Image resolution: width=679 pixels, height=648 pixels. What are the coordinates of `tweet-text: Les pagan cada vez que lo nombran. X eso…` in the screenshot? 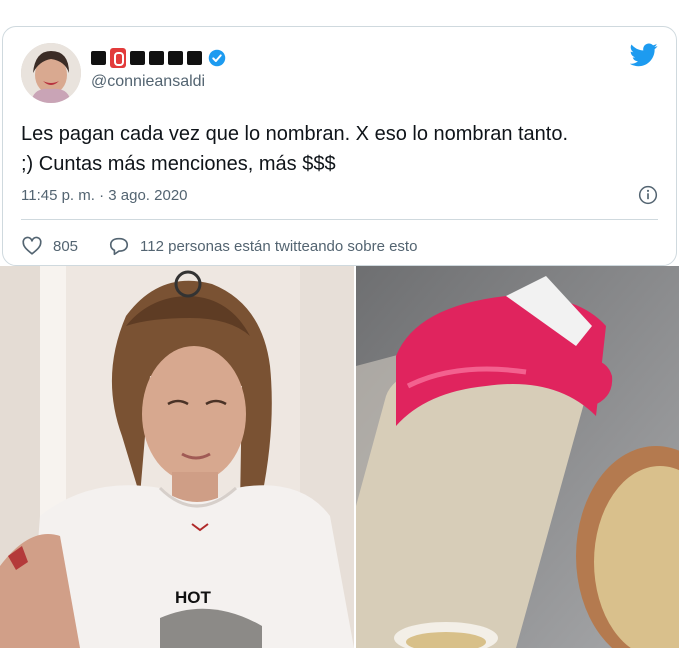 It's located at (341, 149).